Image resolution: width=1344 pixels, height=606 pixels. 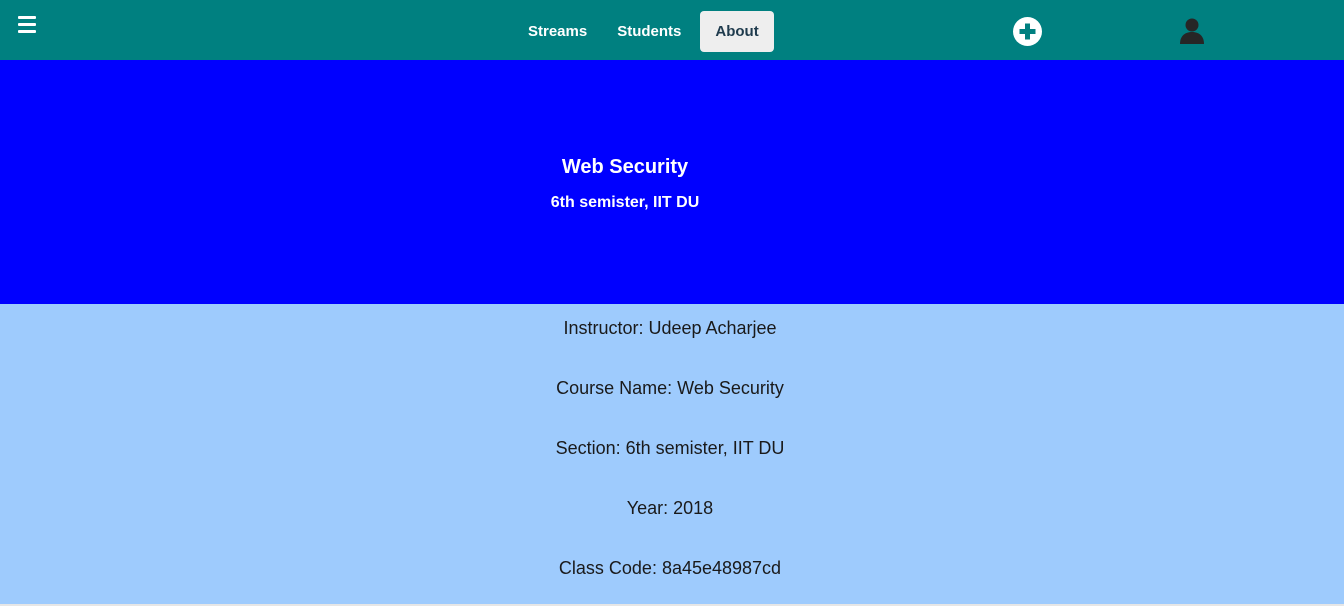 What do you see at coordinates (557, 31) in the screenshot?
I see `tab-streams: Streams` at bounding box center [557, 31].